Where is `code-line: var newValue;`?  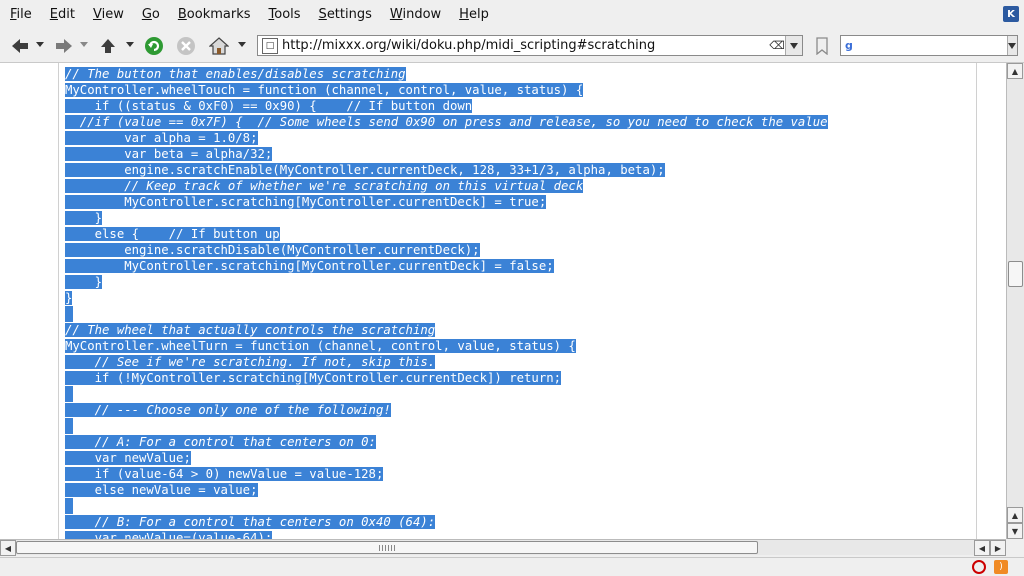 code-line: var newValue; is located at coordinates (446, 458).